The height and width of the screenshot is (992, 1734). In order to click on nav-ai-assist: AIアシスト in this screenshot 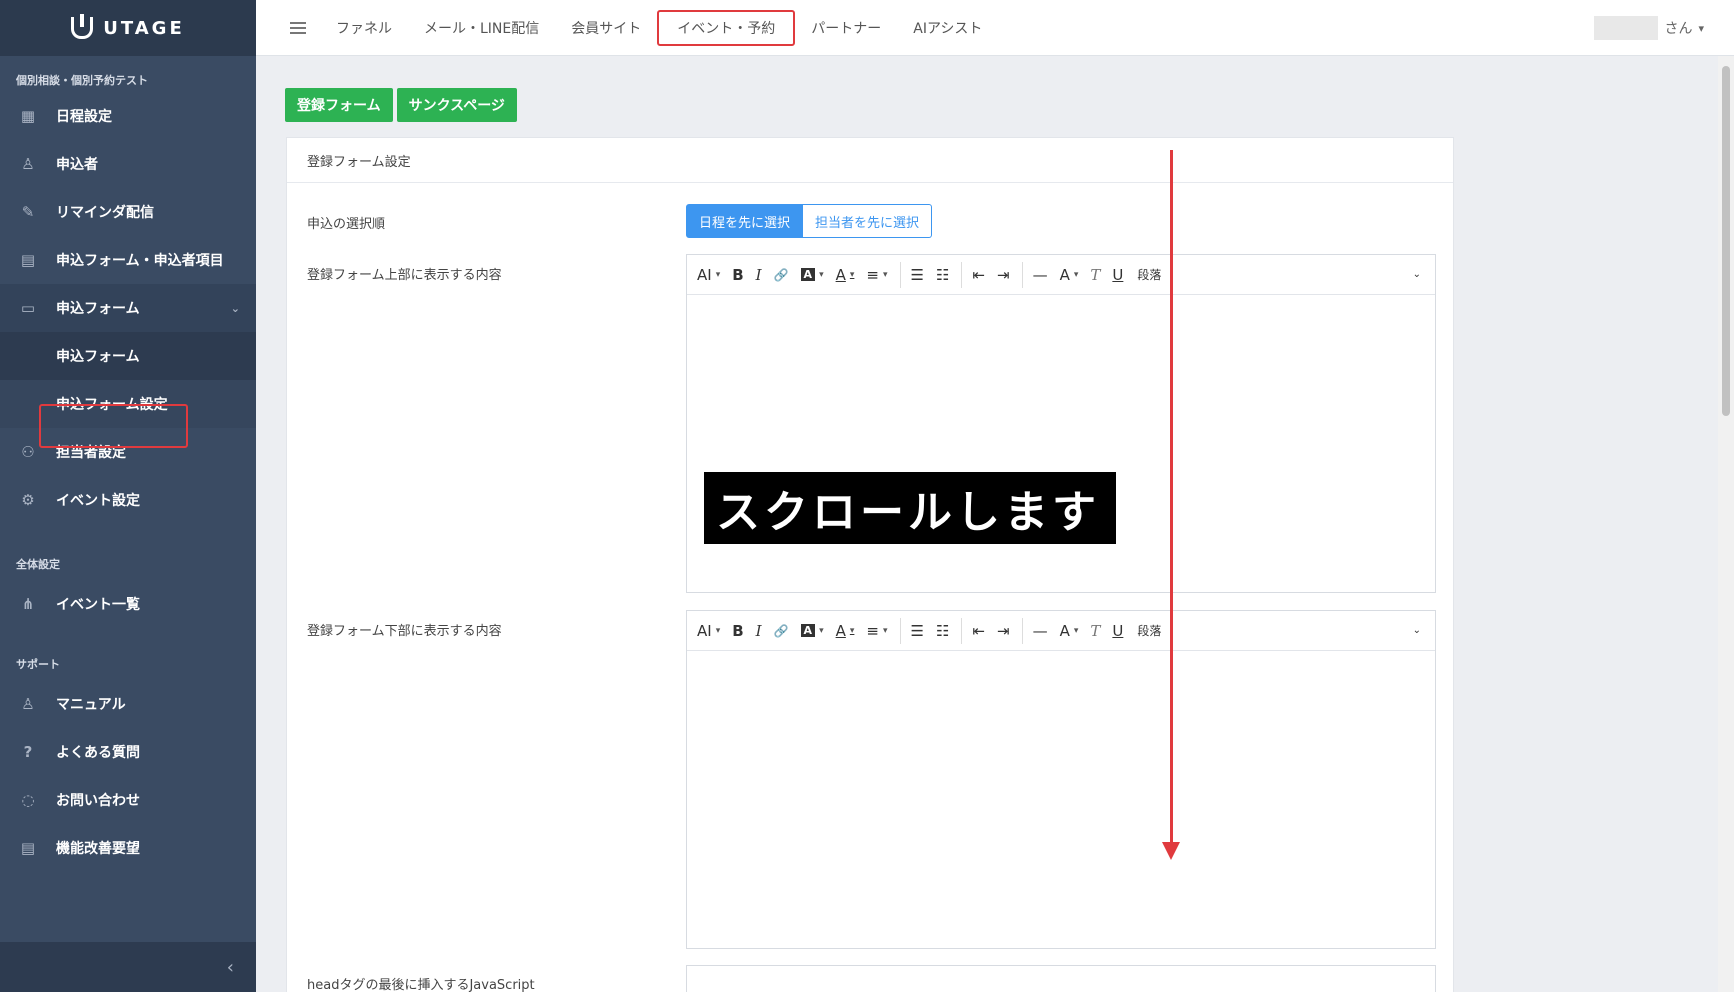, I will do `click(947, 28)`.